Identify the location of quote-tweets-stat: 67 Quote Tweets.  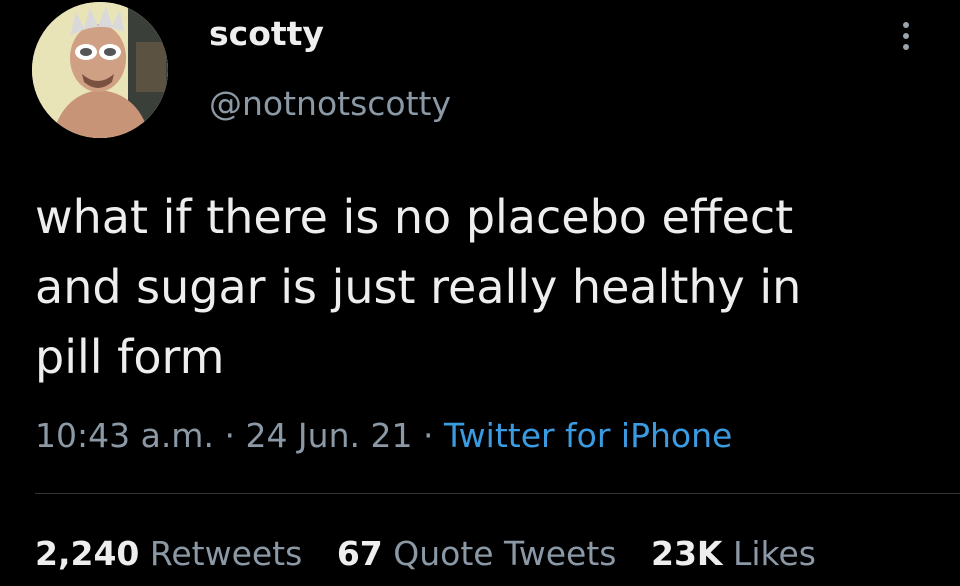
(477, 553).